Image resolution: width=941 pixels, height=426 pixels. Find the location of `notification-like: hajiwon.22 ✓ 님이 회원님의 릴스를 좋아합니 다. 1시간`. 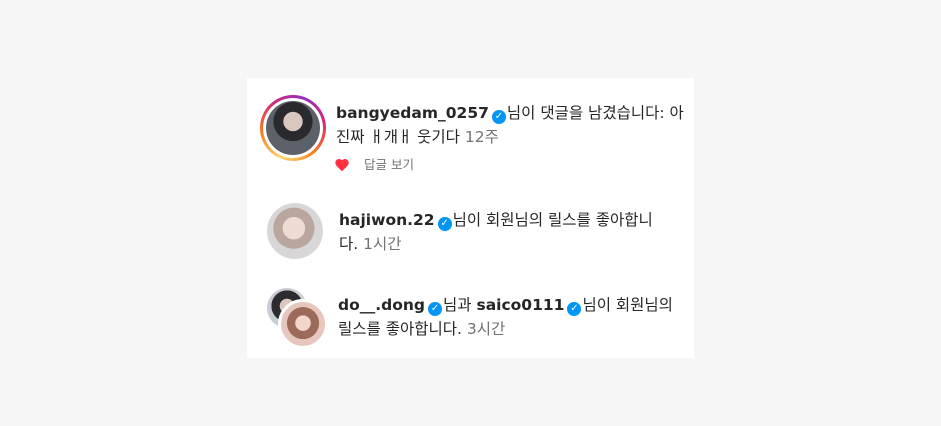

notification-like: hajiwon.22 ✓ 님이 회원님의 릴스를 좋아합니 다. 1시간 is located at coordinates (470, 229).